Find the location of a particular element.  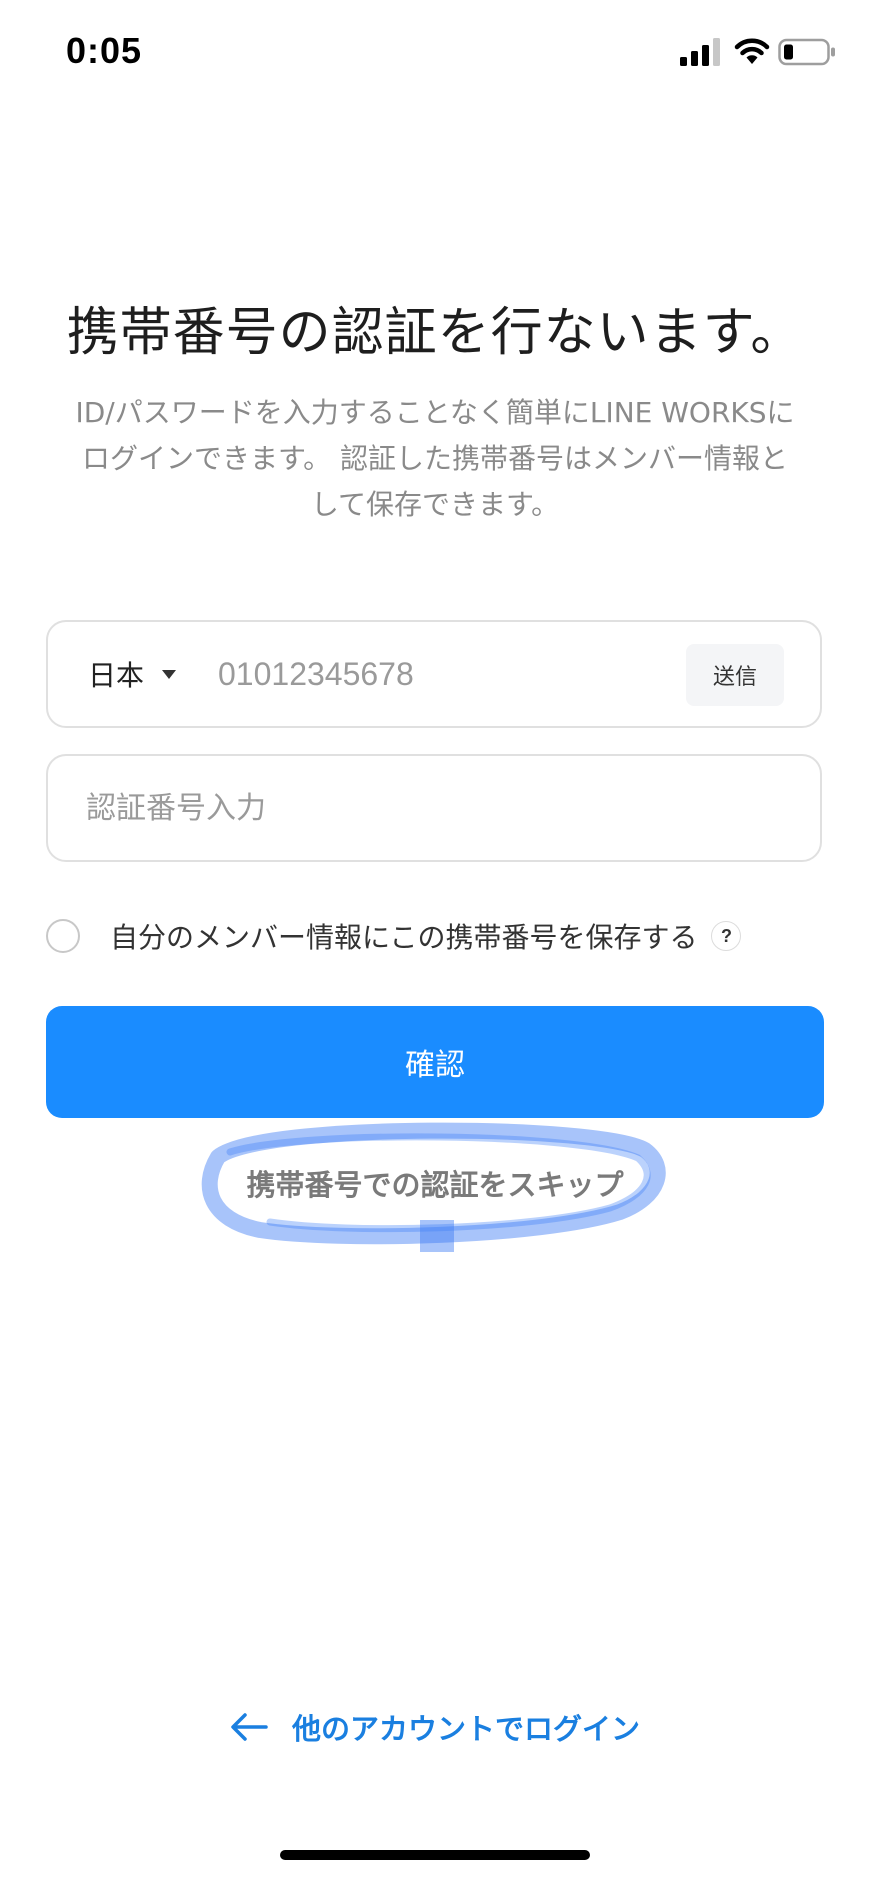

other-account-login-link: 他のアカウントでログイン is located at coordinates (435, 1727).